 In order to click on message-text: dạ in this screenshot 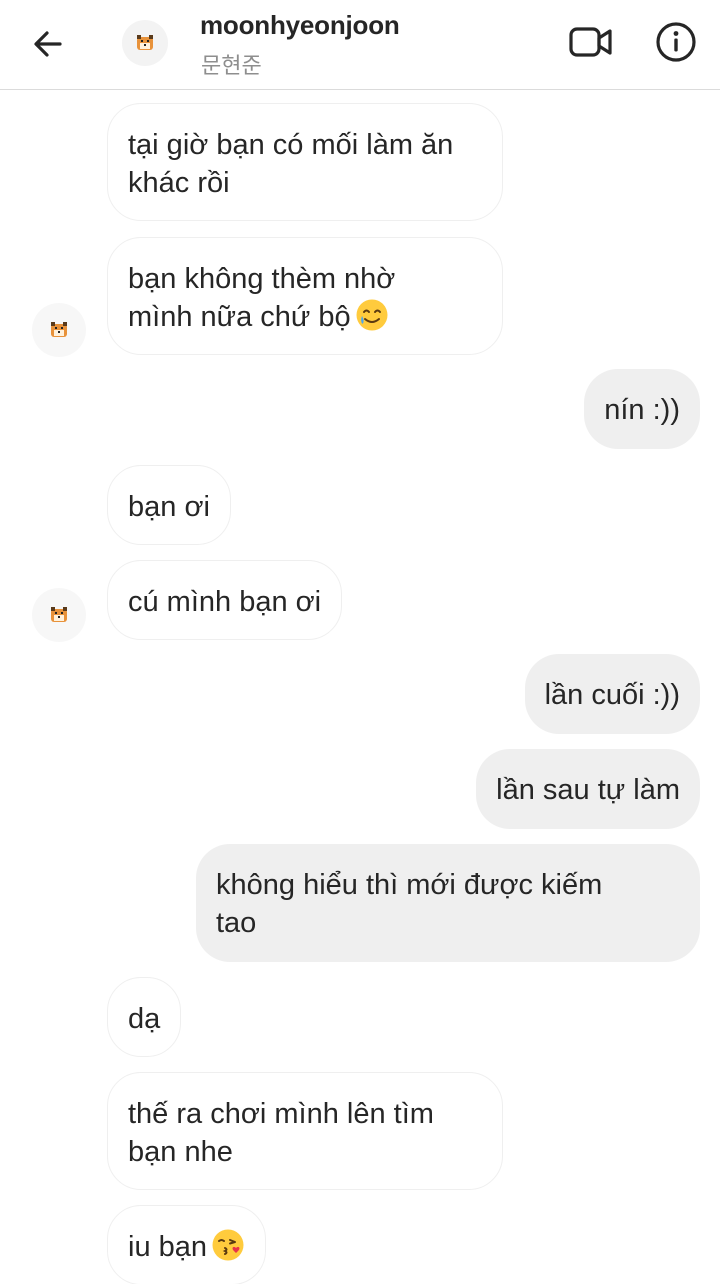, I will do `click(144, 1019)`.